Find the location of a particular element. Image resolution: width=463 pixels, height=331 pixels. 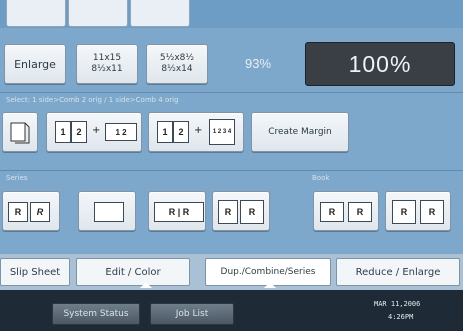

job-list-label: Job List is located at coordinates (192, 314).